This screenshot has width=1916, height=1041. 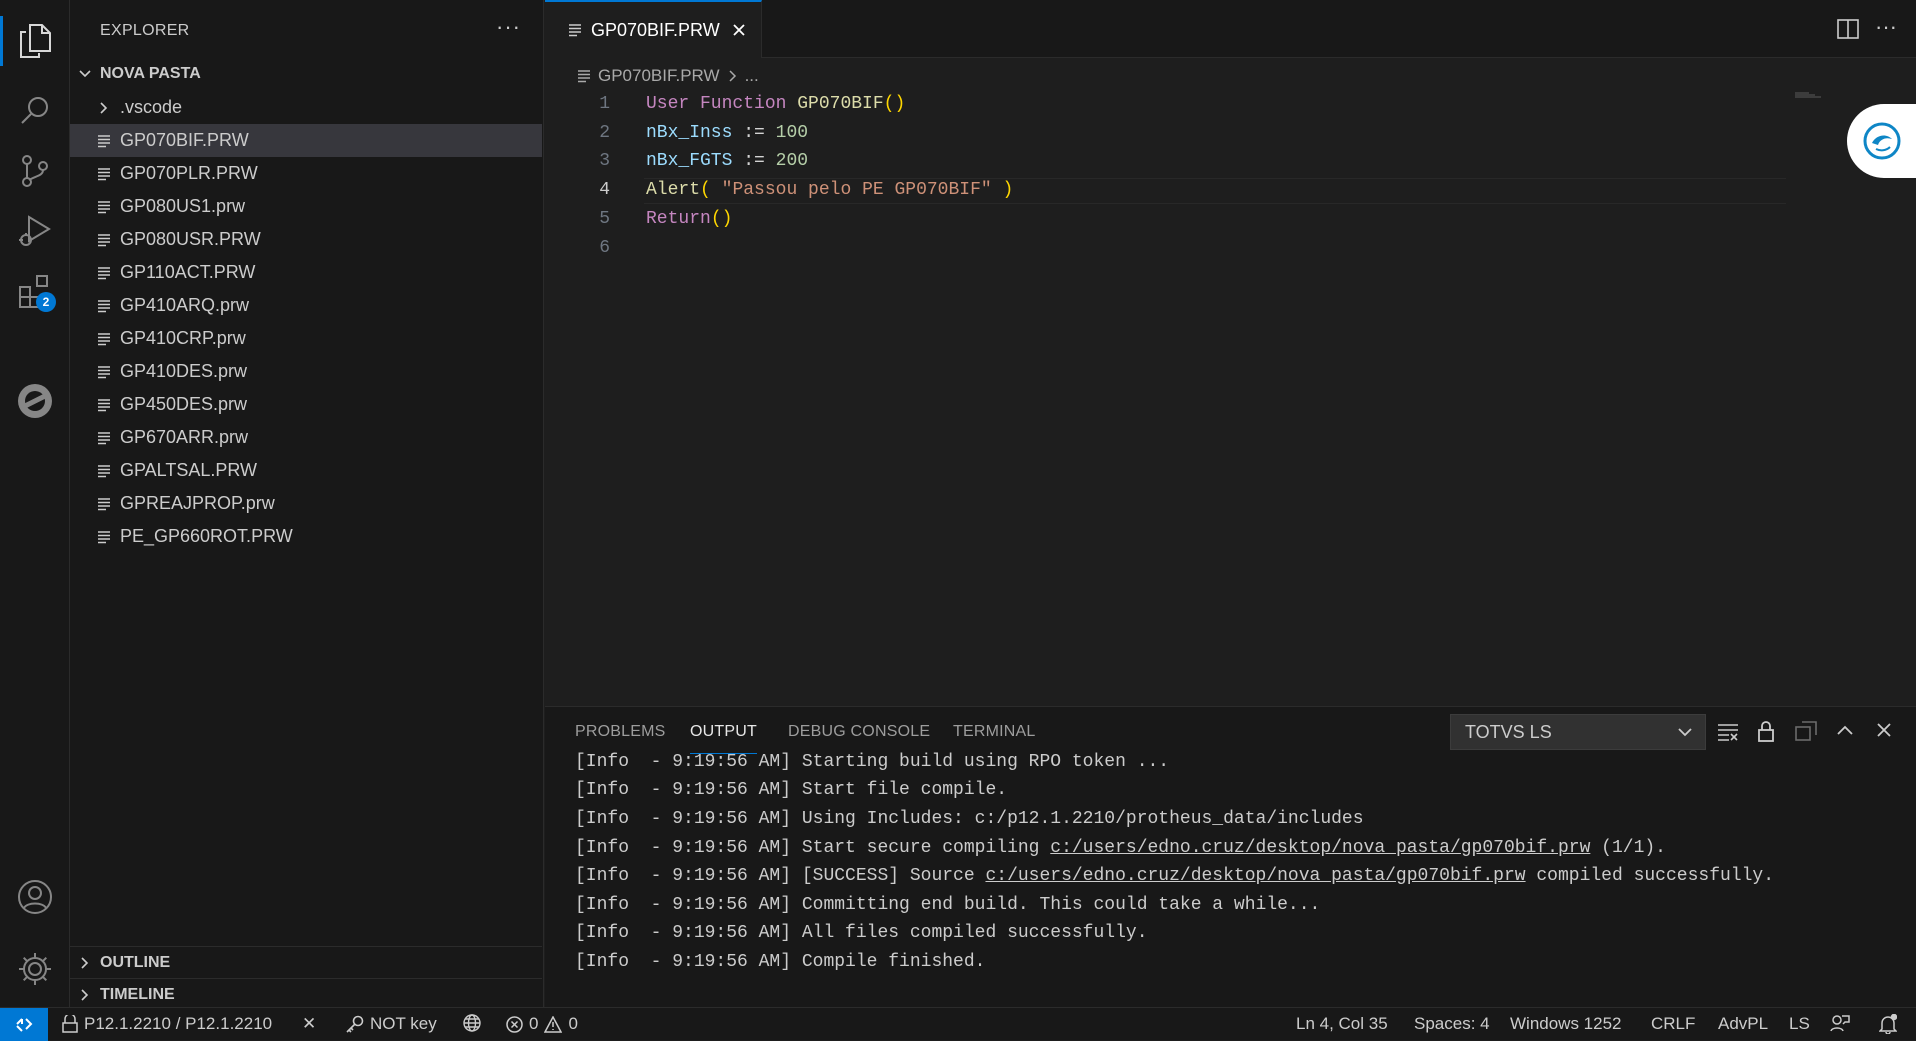 What do you see at coordinates (1845, 730) in the screenshot?
I see `maximize-panel-icon` at bounding box center [1845, 730].